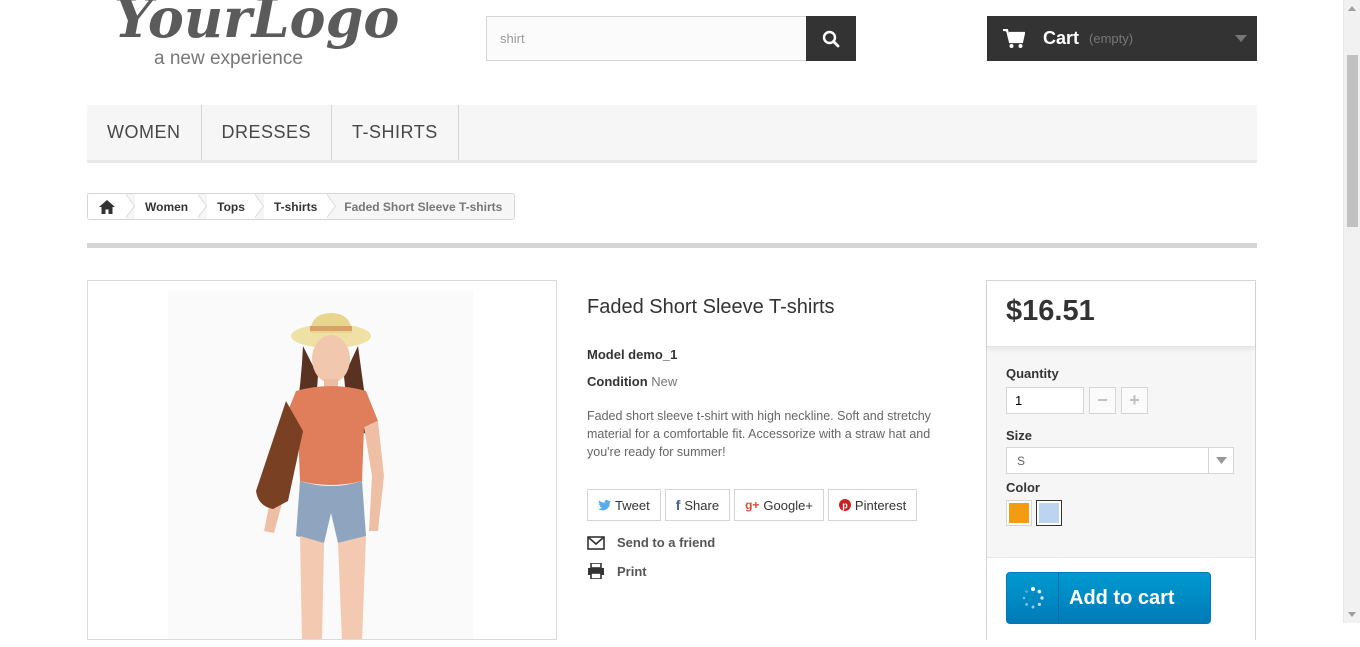 The height and width of the screenshot is (647, 1360). What do you see at coordinates (772, 542) in the screenshot?
I see `send-to-friend-link: Send to a friend` at bounding box center [772, 542].